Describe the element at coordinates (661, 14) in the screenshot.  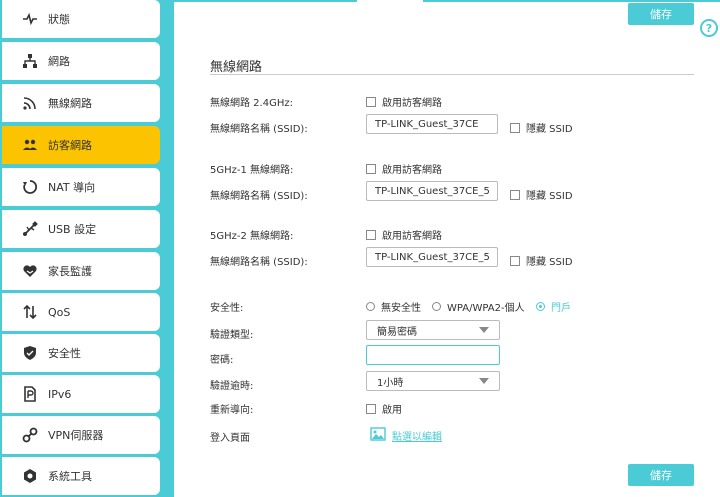
I see `save-button-top: 儲存` at that location.